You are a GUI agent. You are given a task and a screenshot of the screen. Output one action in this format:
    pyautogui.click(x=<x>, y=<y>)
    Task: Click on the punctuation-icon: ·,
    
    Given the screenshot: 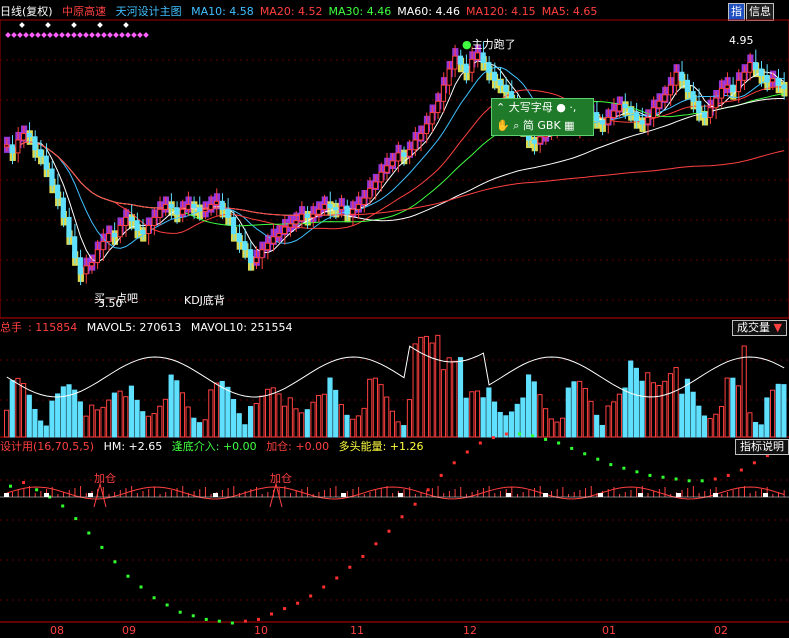 What is the action you would take?
    pyautogui.click(x=572, y=107)
    